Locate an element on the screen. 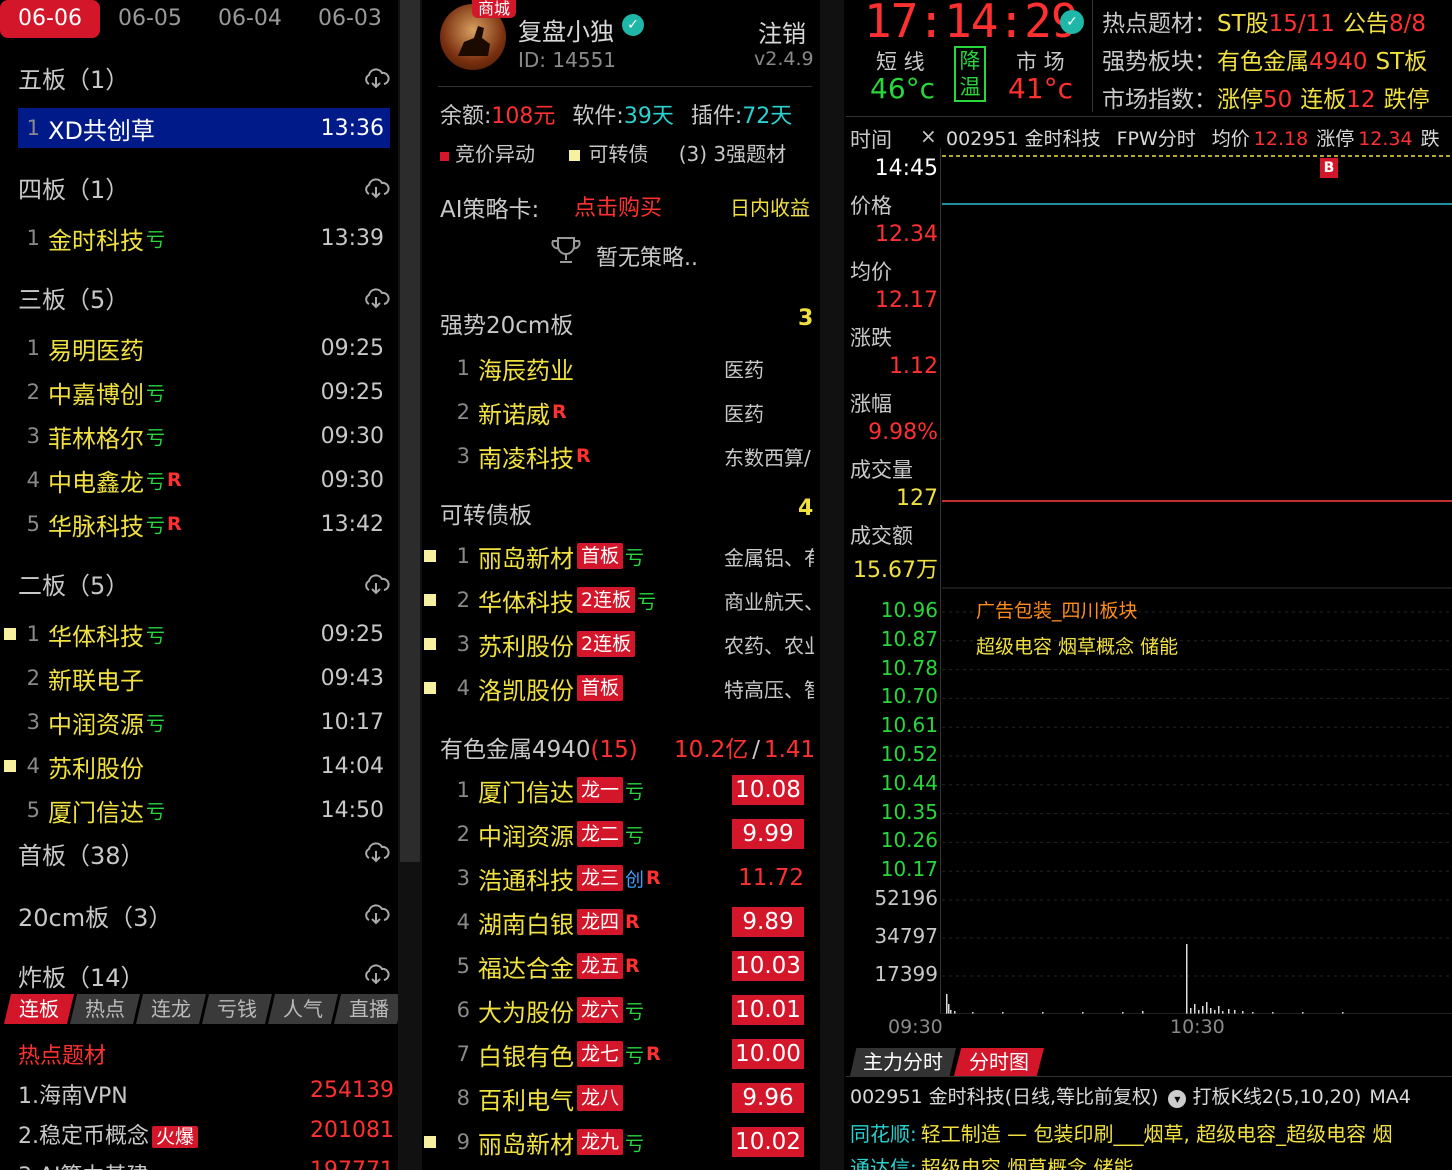  stock-row: 2 中嘉博创亏 09:25 is located at coordinates (204, 392).